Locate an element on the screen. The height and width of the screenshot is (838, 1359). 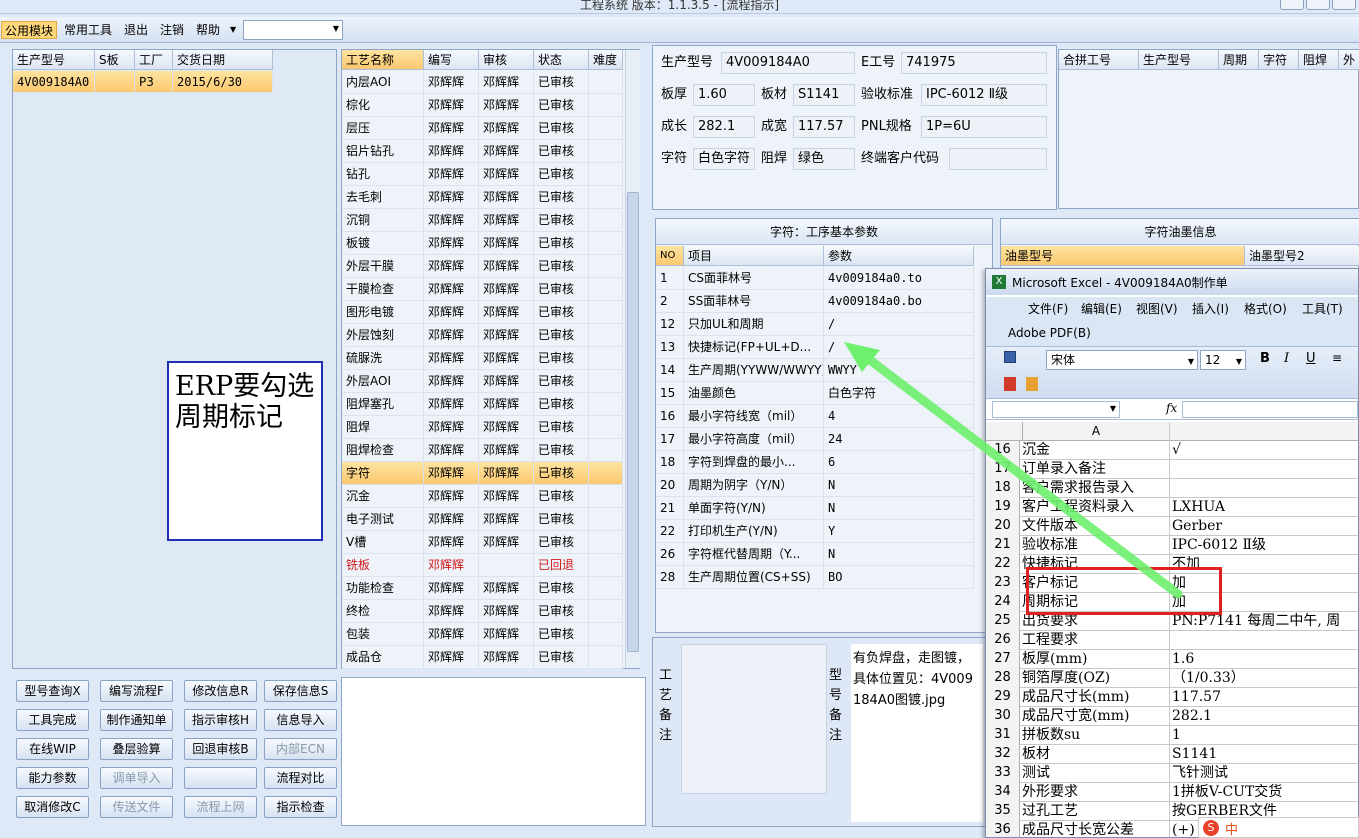
table-row: 阻焊塞孔 邓辉辉 邓辉辉 已审核 is located at coordinates (482, 404).